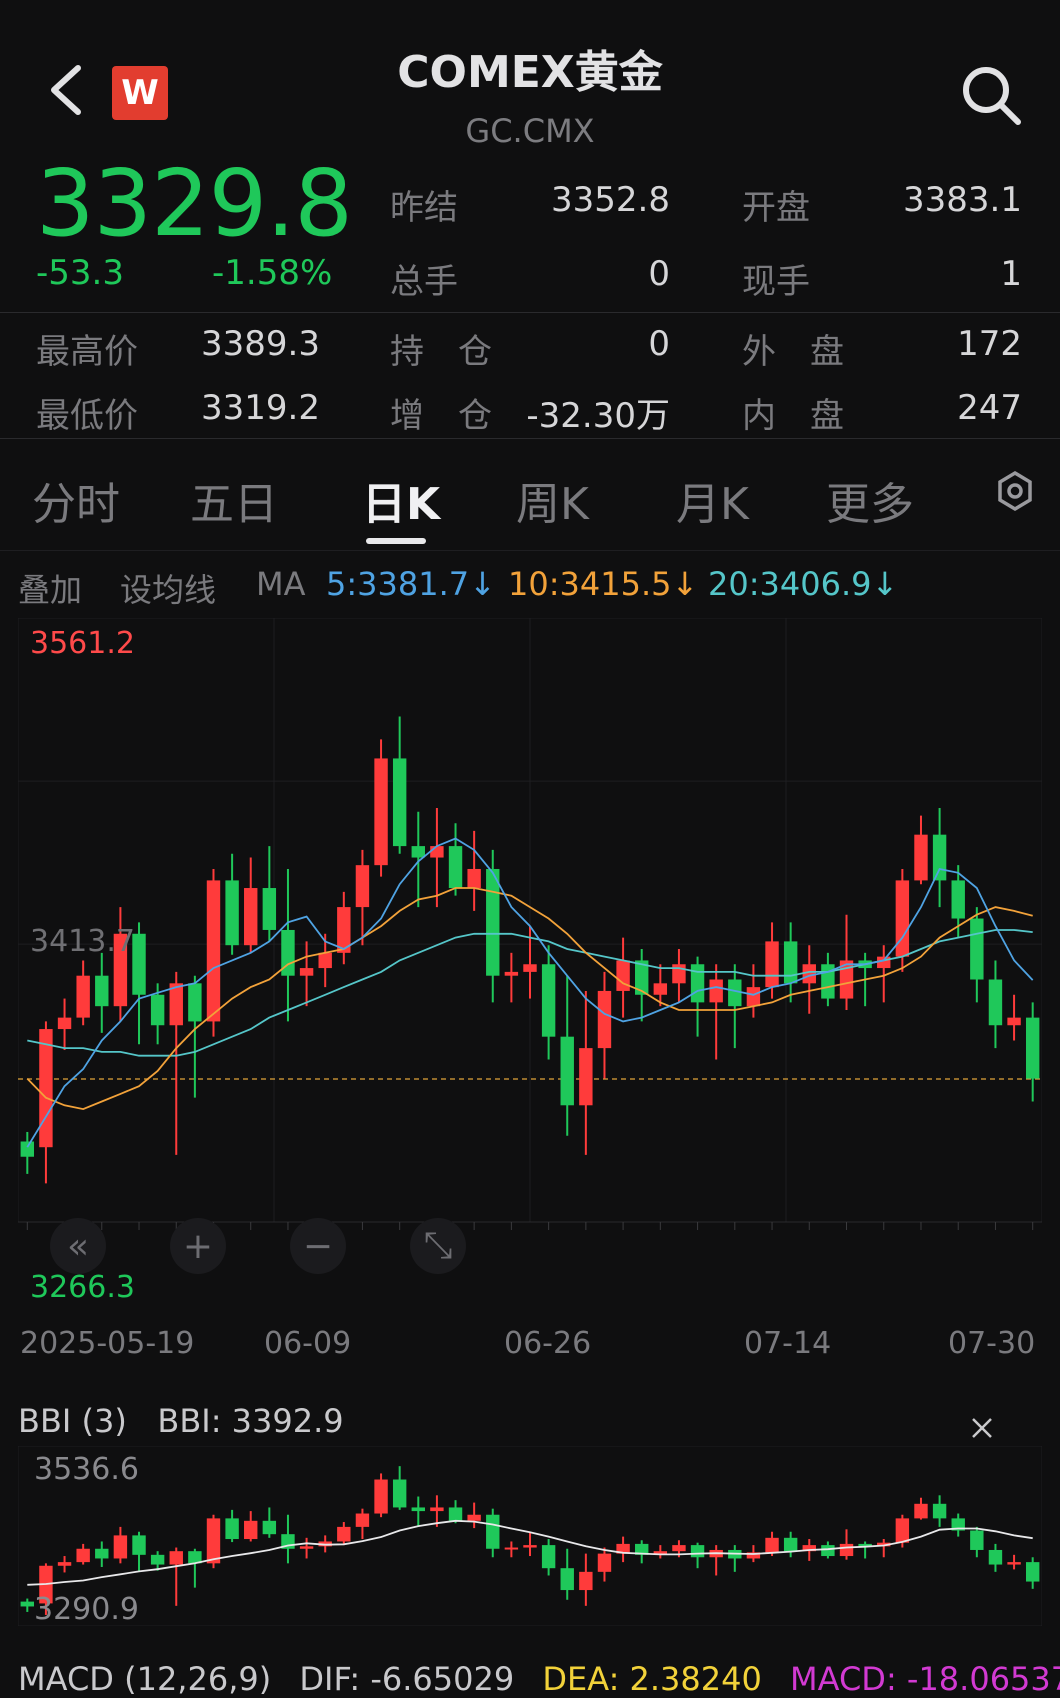 This screenshot has width=1060, height=1698. What do you see at coordinates (438, 1246) in the screenshot?
I see `fullscreen-button: ⤡` at bounding box center [438, 1246].